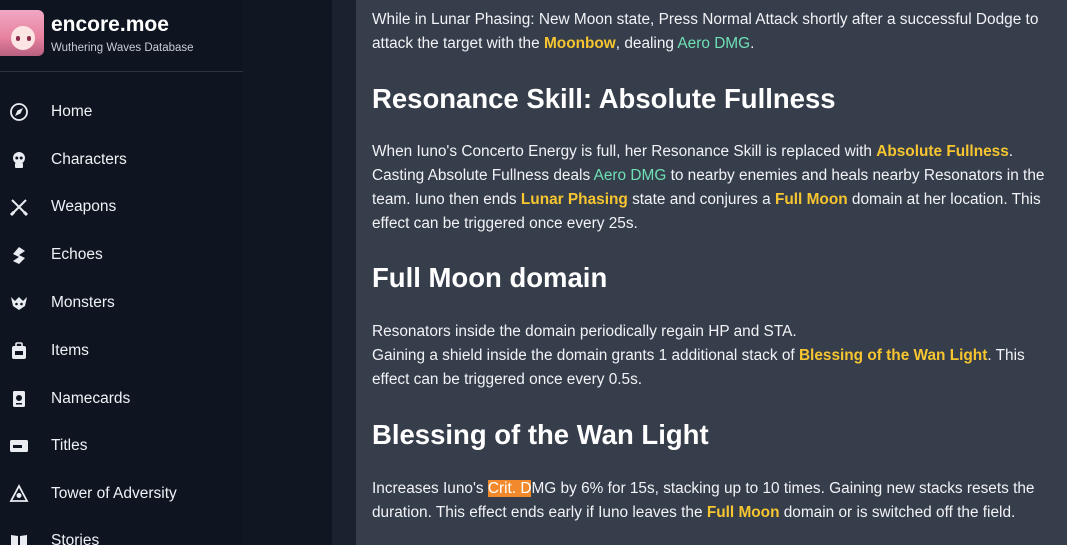 The image size is (1067, 545). I want to click on nav-label-home: Home, so click(72, 111).